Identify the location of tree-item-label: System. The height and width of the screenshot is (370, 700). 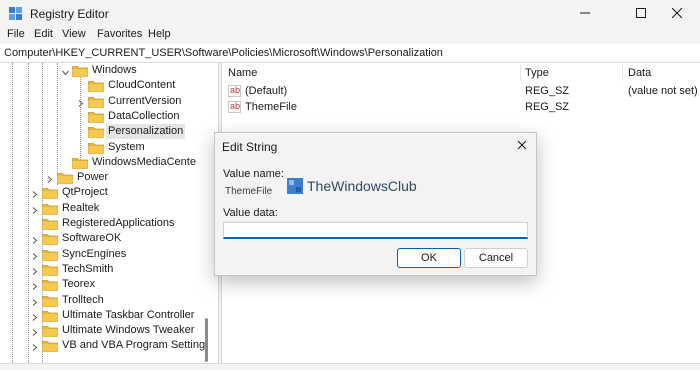
(126, 147).